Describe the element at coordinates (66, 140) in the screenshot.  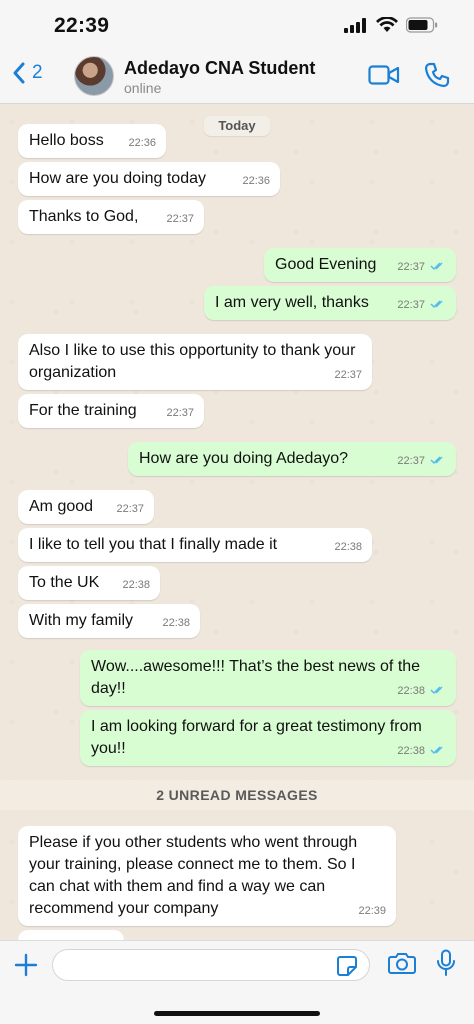
I see `message-text: Hello boss` at that location.